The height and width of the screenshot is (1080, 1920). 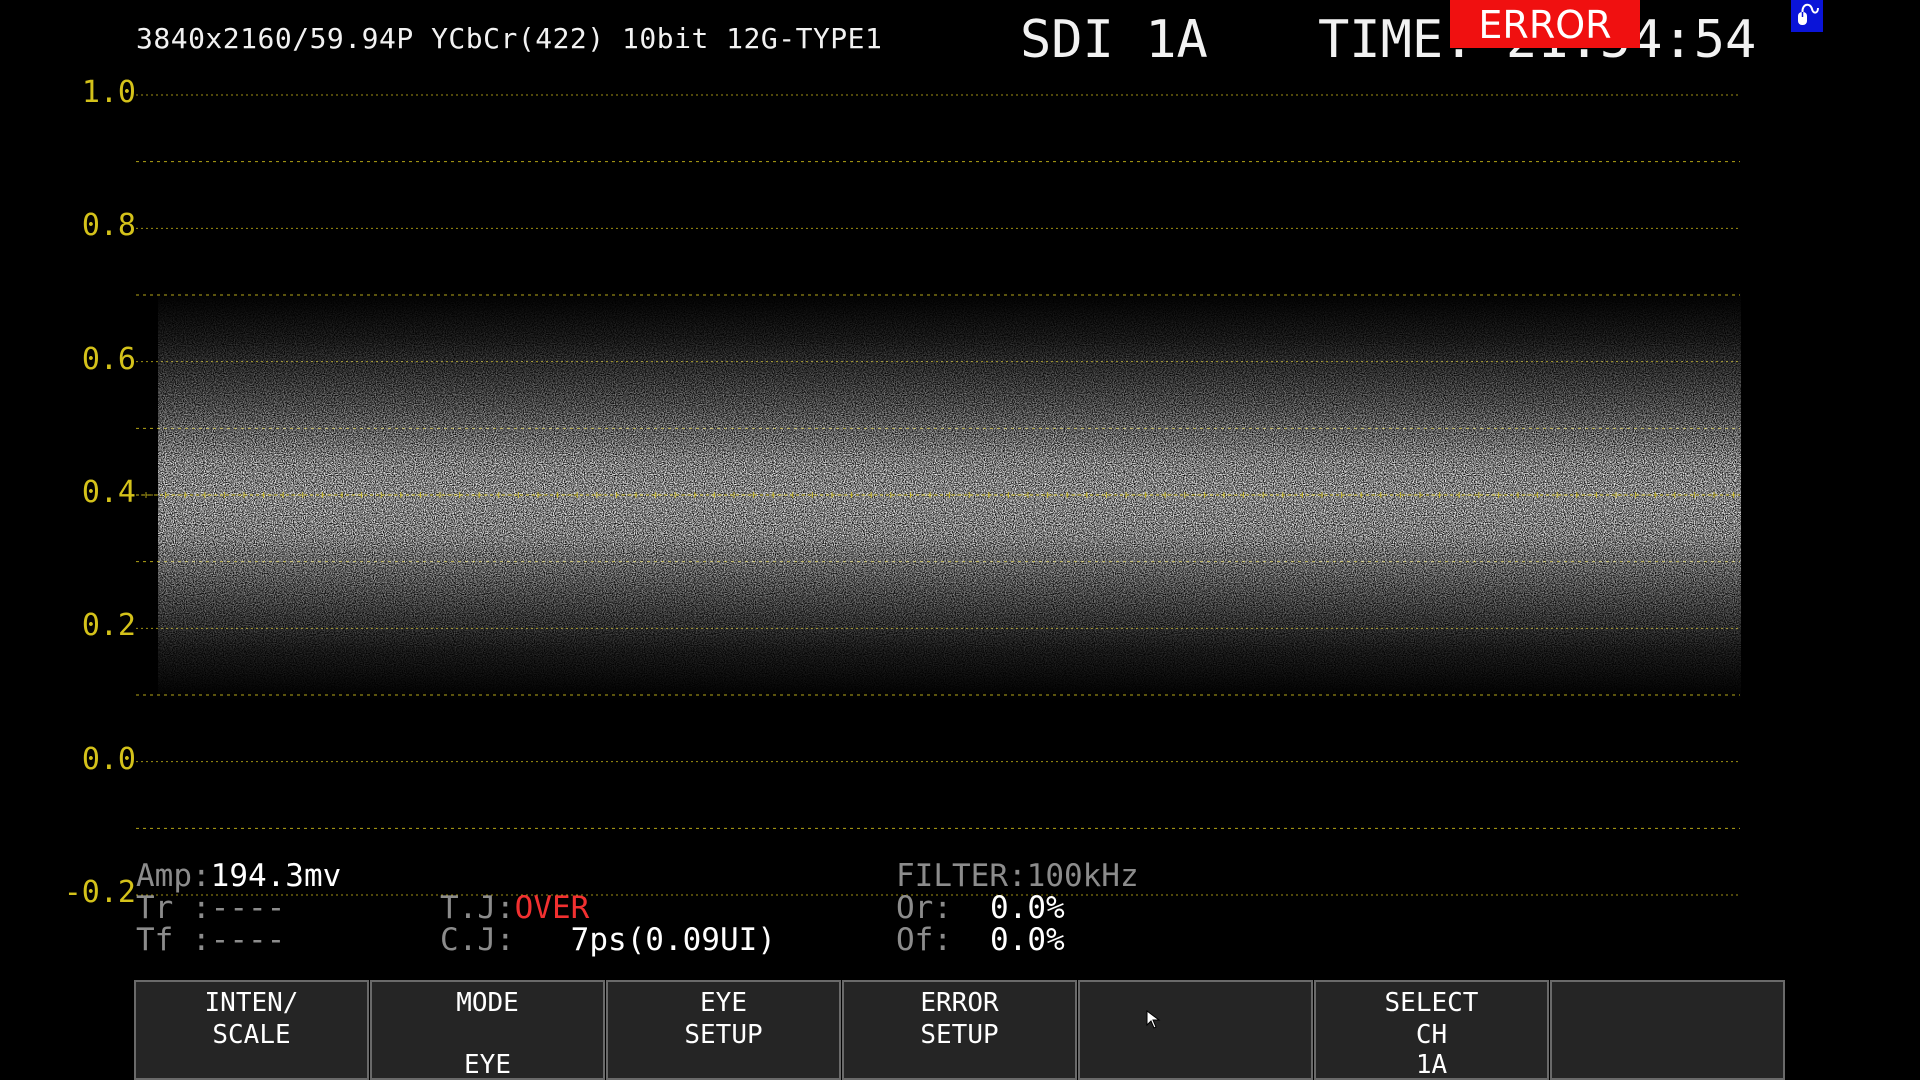 I want to click on select-ch-softkey: SELECT CH 1A, so click(x=1431, y=1030).